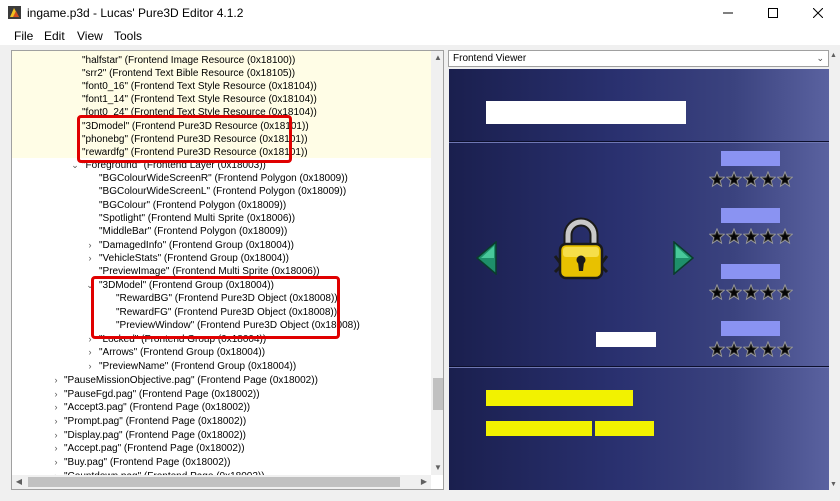 This screenshot has width=840, height=501. Describe the element at coordinates (19, 482) in the screenshot. I see `scroll-left-icon: ◀` at that location.